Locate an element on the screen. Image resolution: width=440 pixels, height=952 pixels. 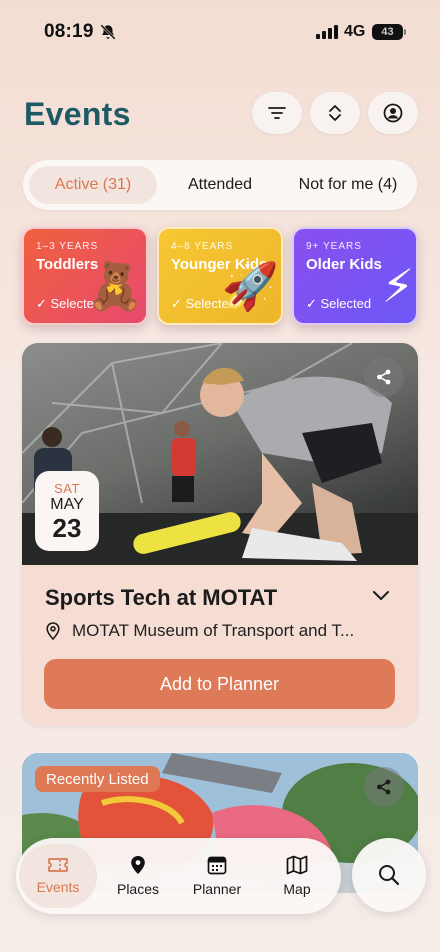
battery-icon: 43 is located at coordinates (389, 32).